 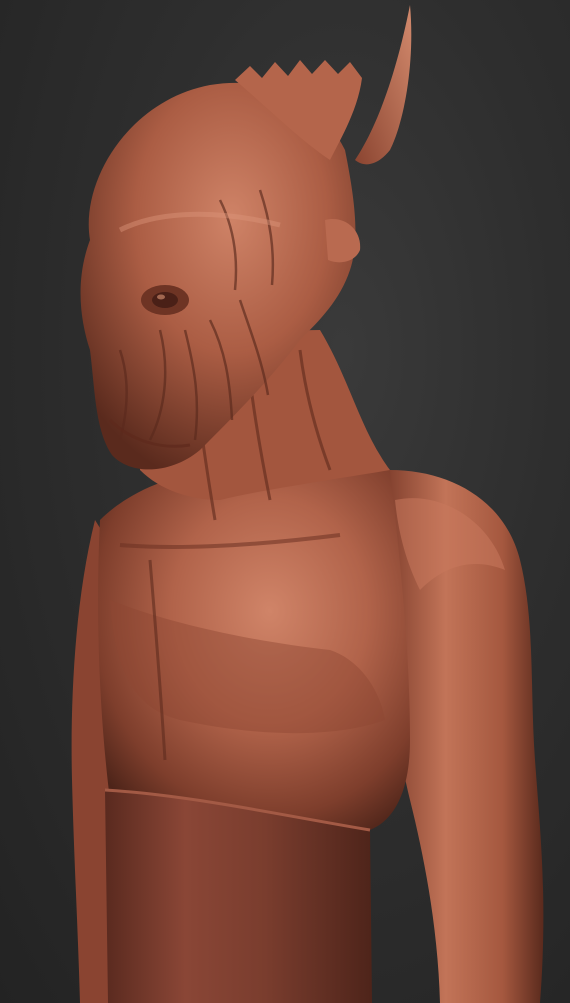 I want to click on eye, so click(x=165, y=300).